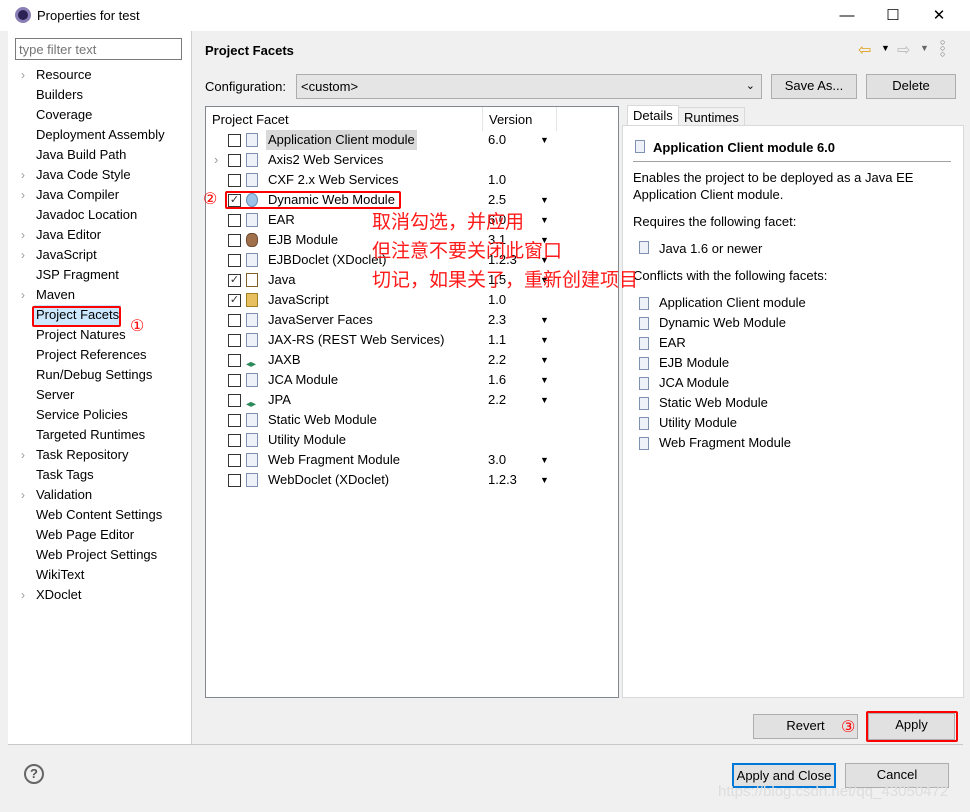 The height and width of the screenshot is (812, 970). I want to click on sidebar-item: Web Content Settings, so click(99, 515).